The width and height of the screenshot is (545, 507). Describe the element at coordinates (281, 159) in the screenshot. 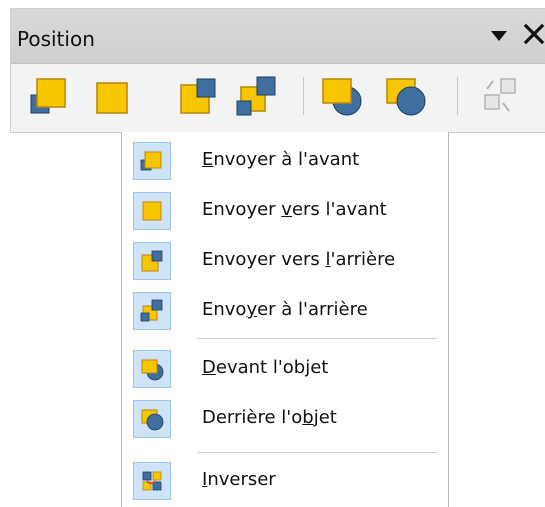

I see `menu-item-label: Envoyer à l'avant` at that location.